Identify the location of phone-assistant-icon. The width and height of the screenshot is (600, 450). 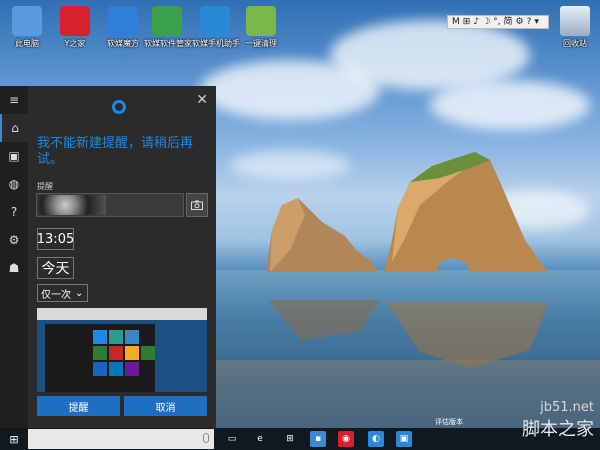
(215, 21).